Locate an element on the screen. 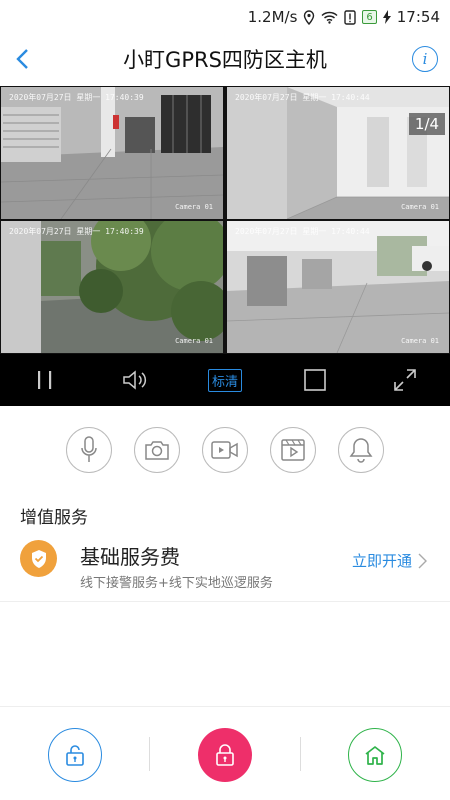 Image resolution: width=450 pixels, height=800 pixels. alarm-button is located at coordinates (361, 450).